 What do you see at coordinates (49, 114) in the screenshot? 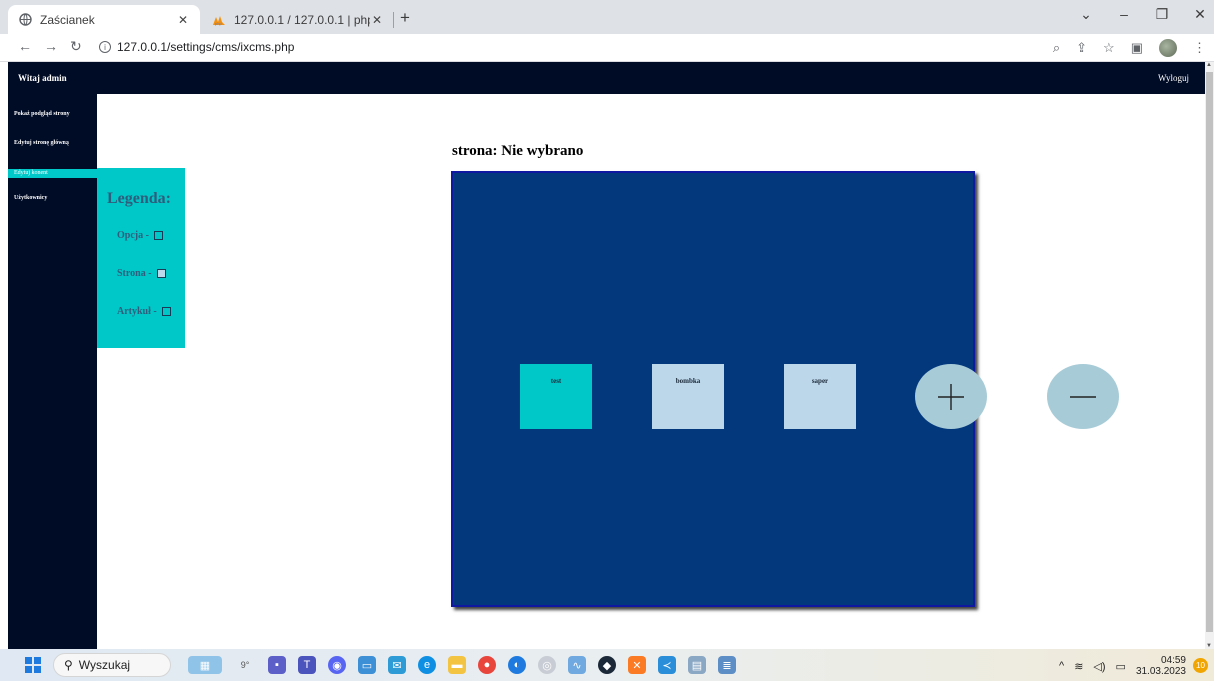
I see `sidebar-item-preview: Pokaż podgląd strony` at bounding box center [49, 114].